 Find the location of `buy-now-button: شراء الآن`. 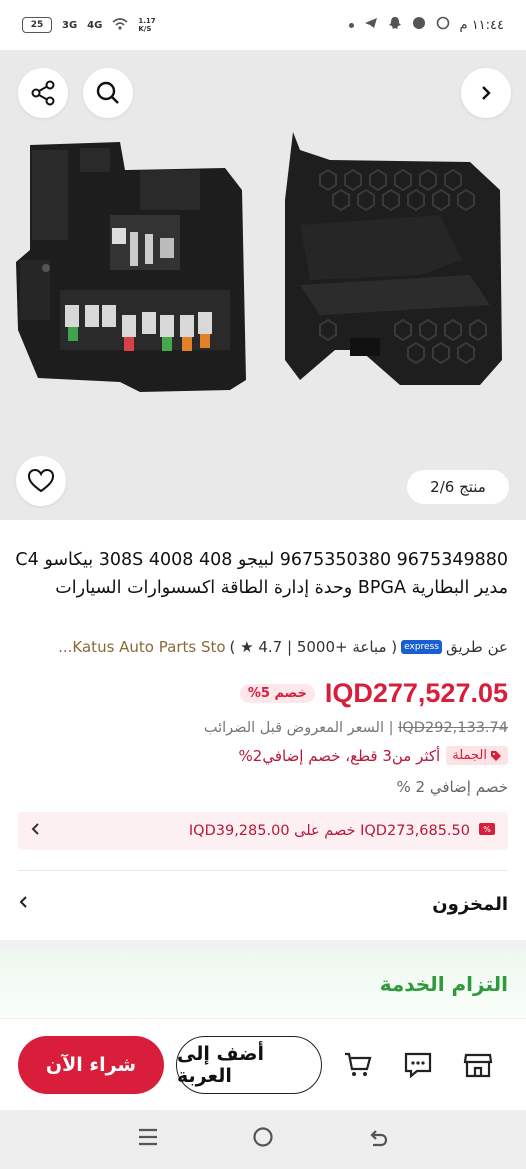

buy-now-button: شراء الآن is located at coordinates (91, 1064).